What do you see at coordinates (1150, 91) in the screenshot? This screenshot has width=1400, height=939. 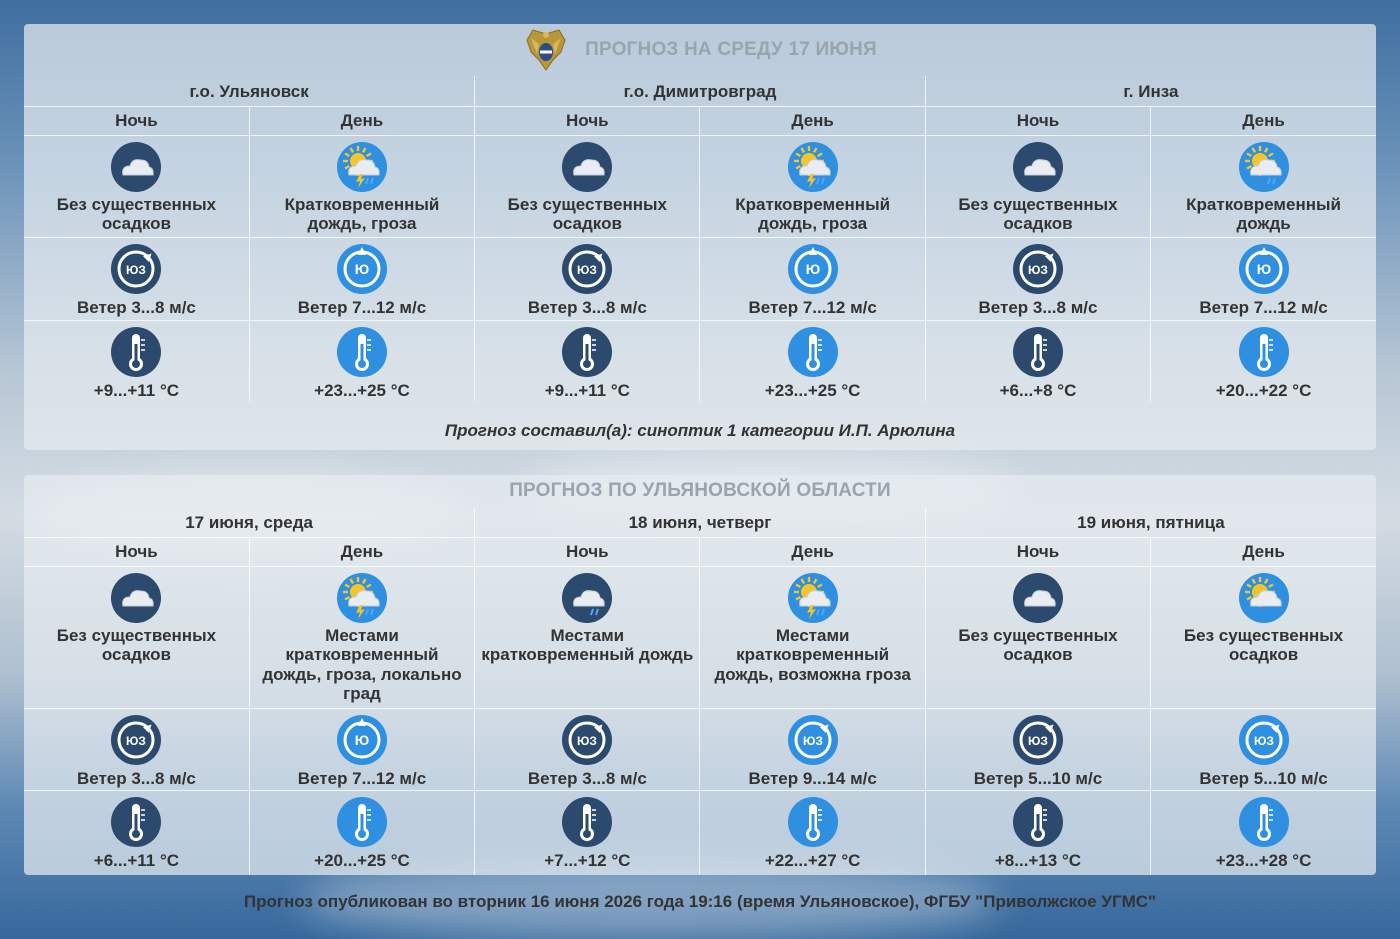 I see `location-header: г. Инза` at bounding box center [1150, 91].